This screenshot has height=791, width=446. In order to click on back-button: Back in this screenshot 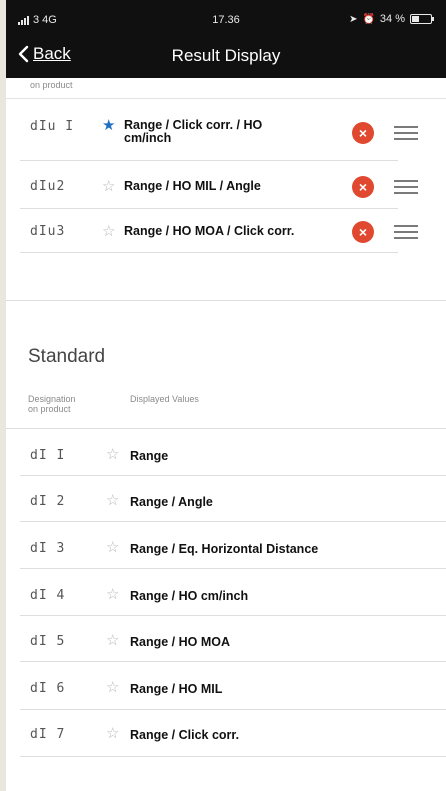, I will do `click(44, 54)`.